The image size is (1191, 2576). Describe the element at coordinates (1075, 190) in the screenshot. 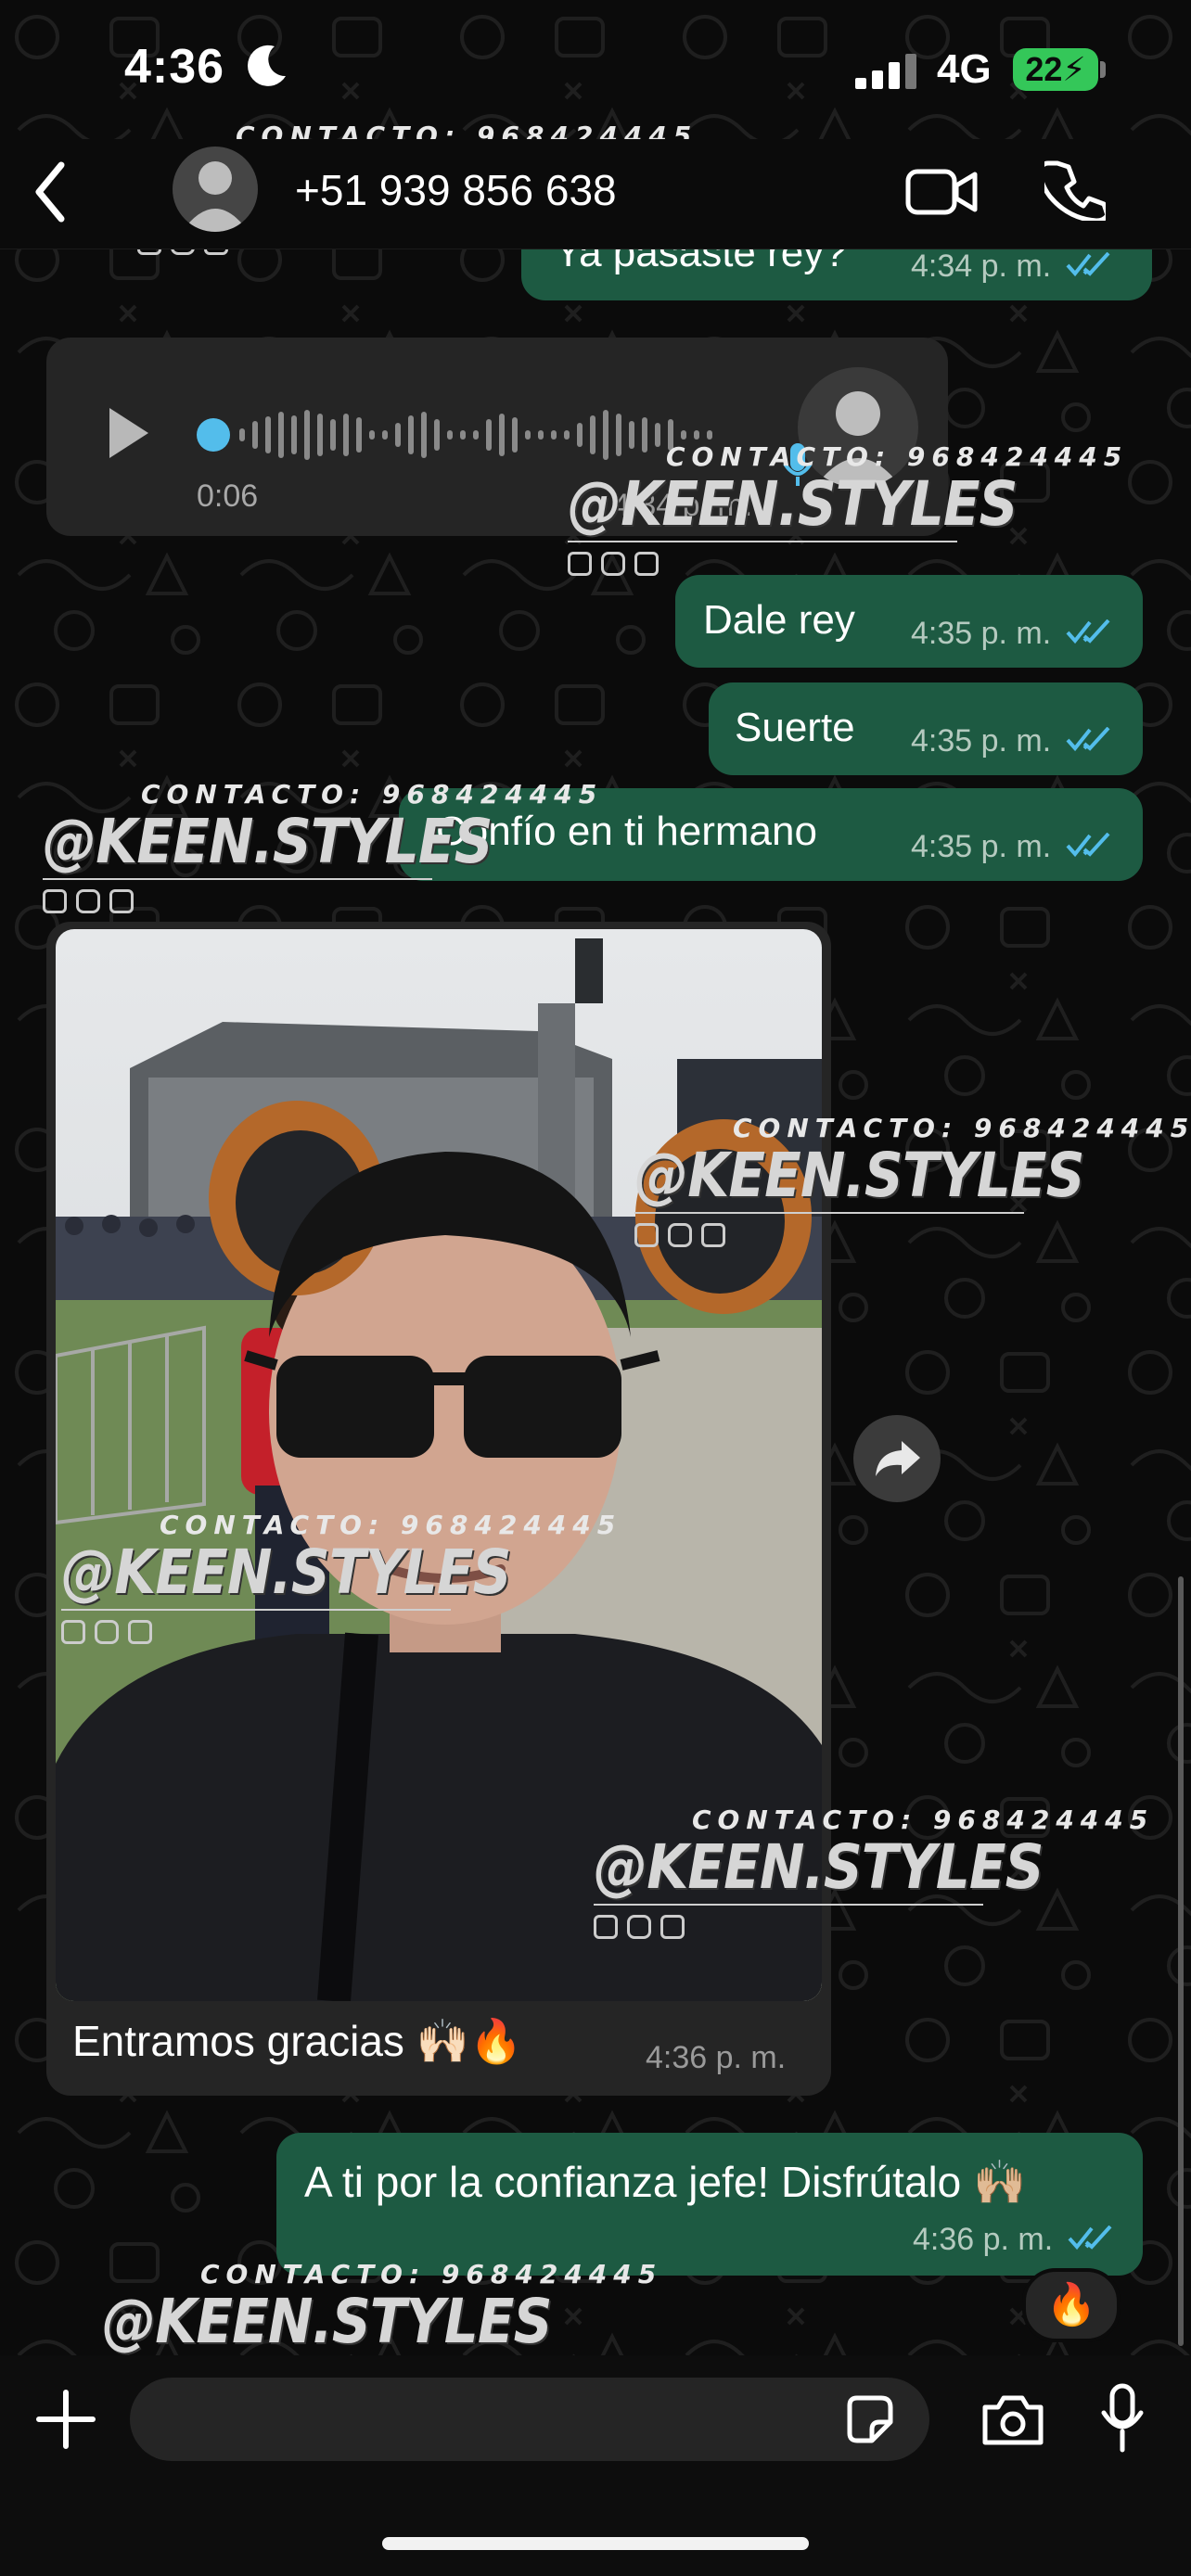

I see `phone-call-icon` at that location.